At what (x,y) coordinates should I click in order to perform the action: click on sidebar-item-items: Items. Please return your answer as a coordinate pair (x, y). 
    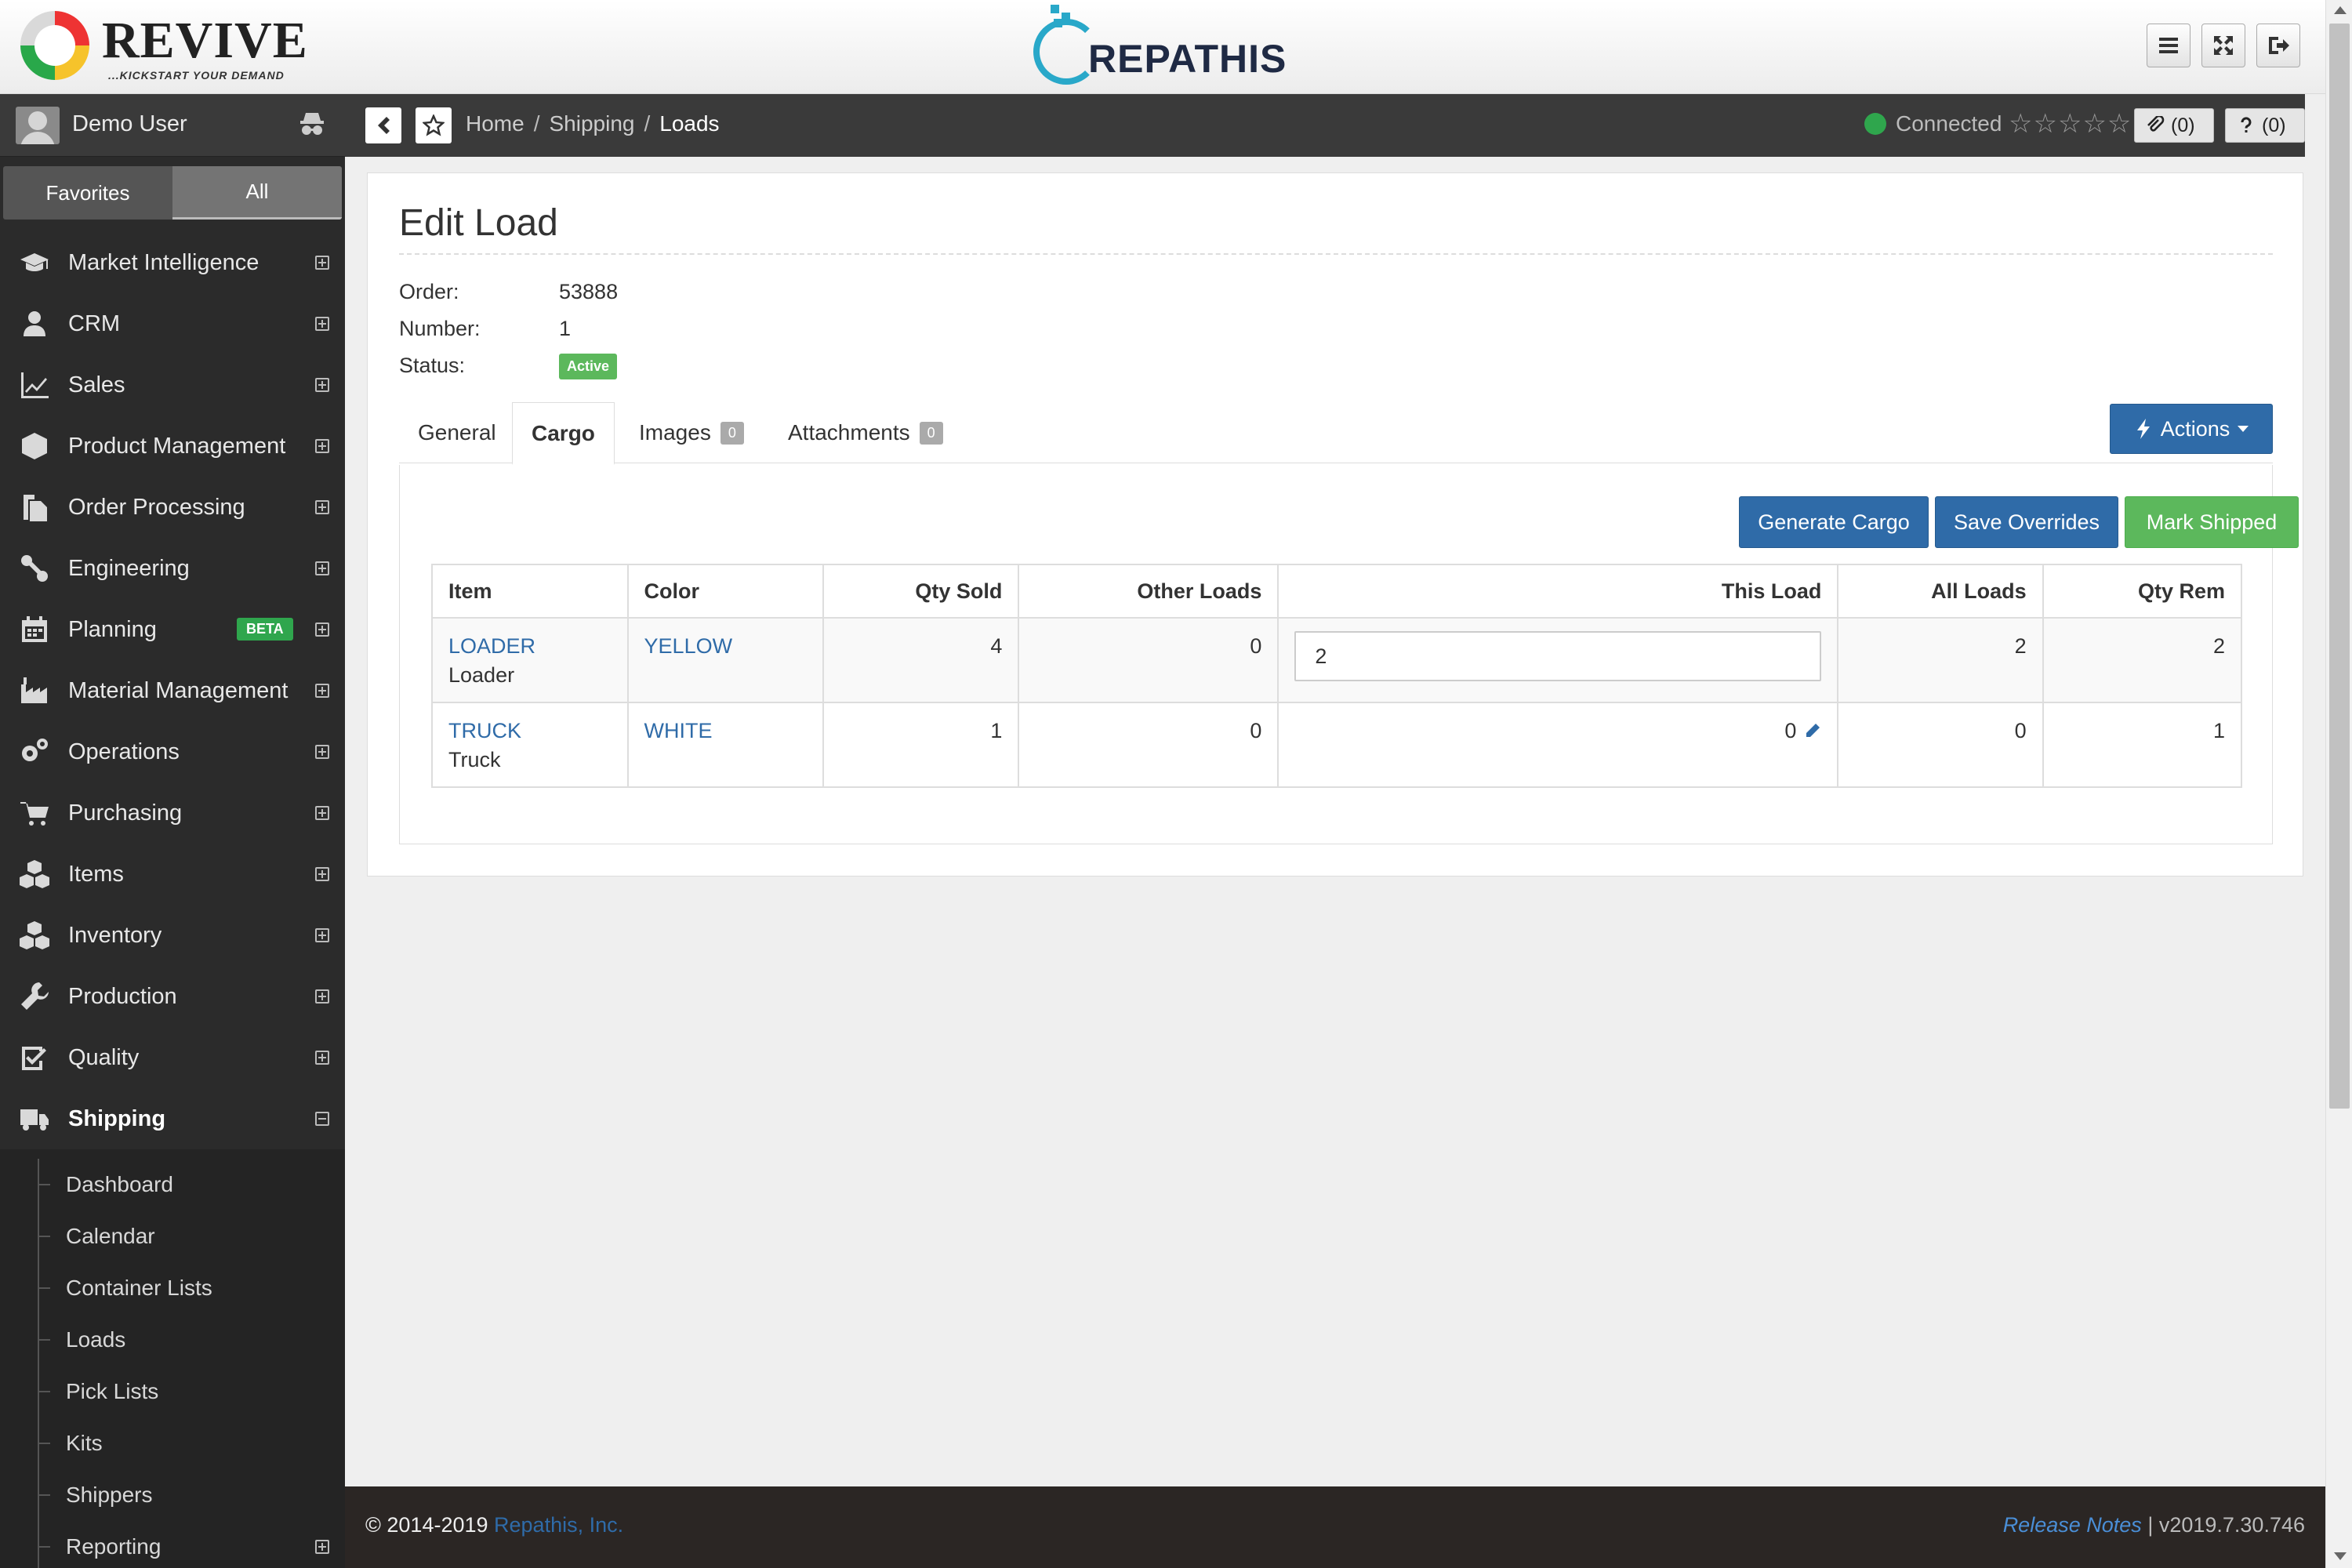
    Looking at the image, I should click on (172, 874).